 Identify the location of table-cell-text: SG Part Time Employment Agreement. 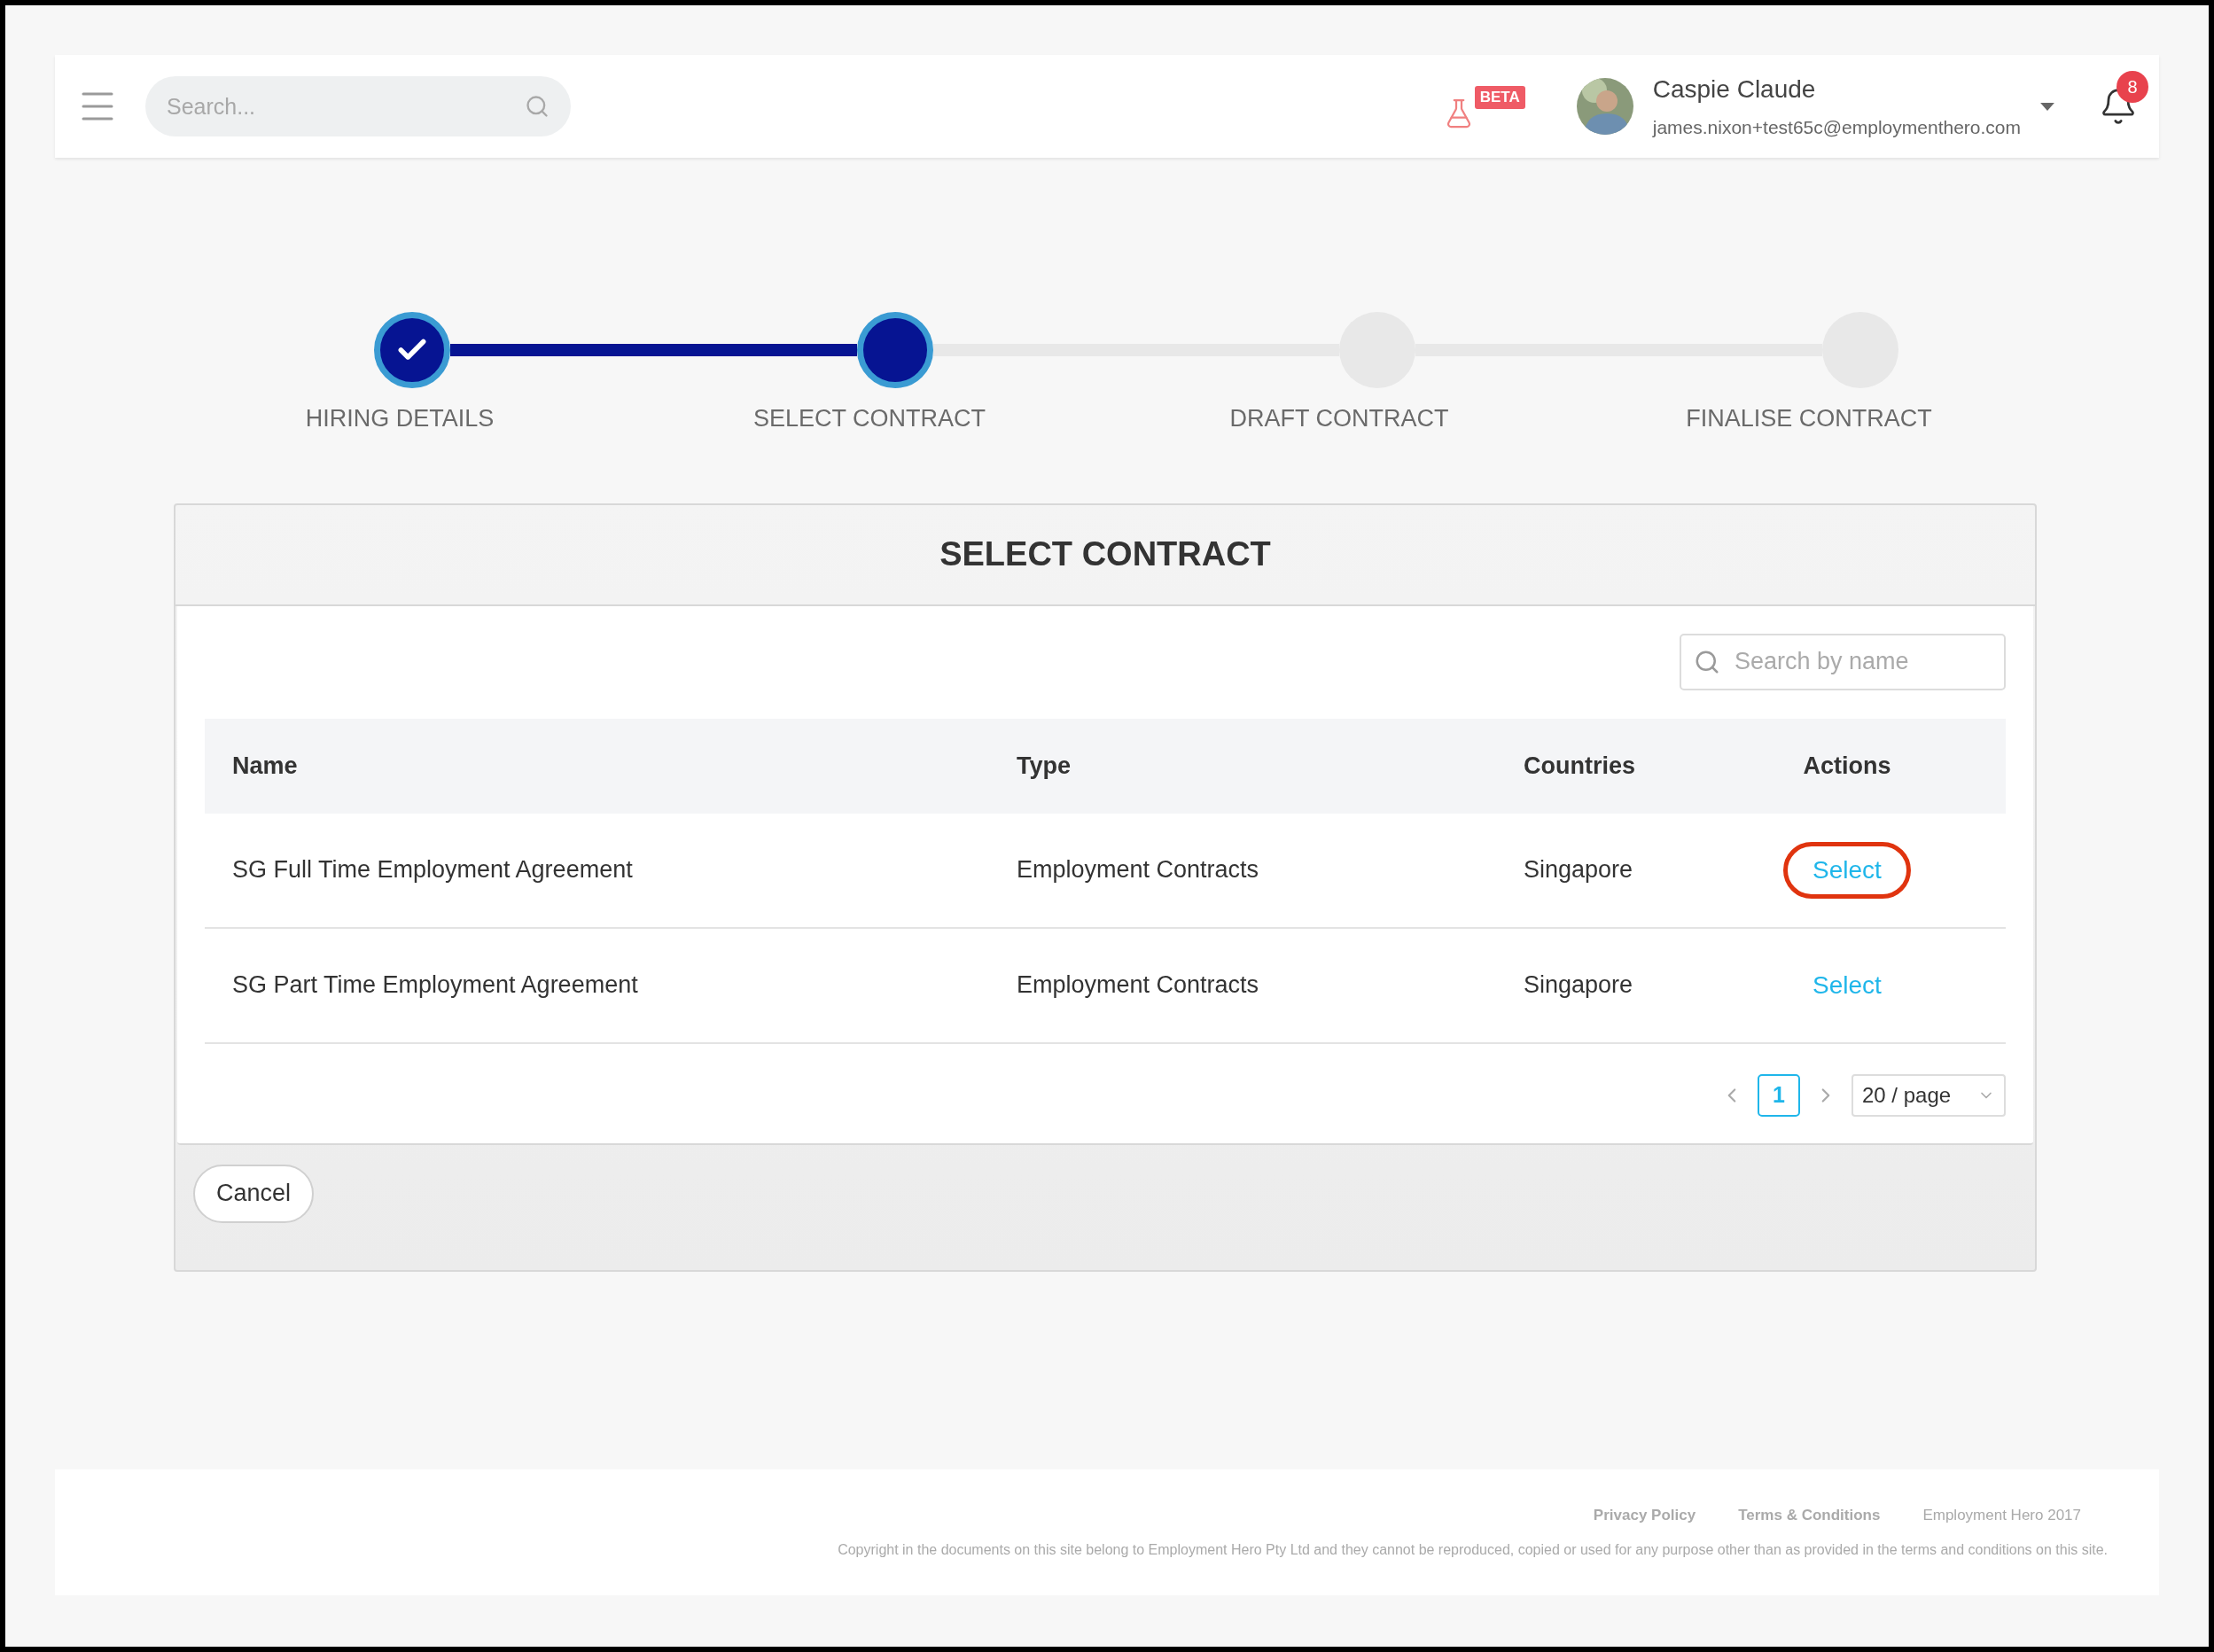
(435, 985).